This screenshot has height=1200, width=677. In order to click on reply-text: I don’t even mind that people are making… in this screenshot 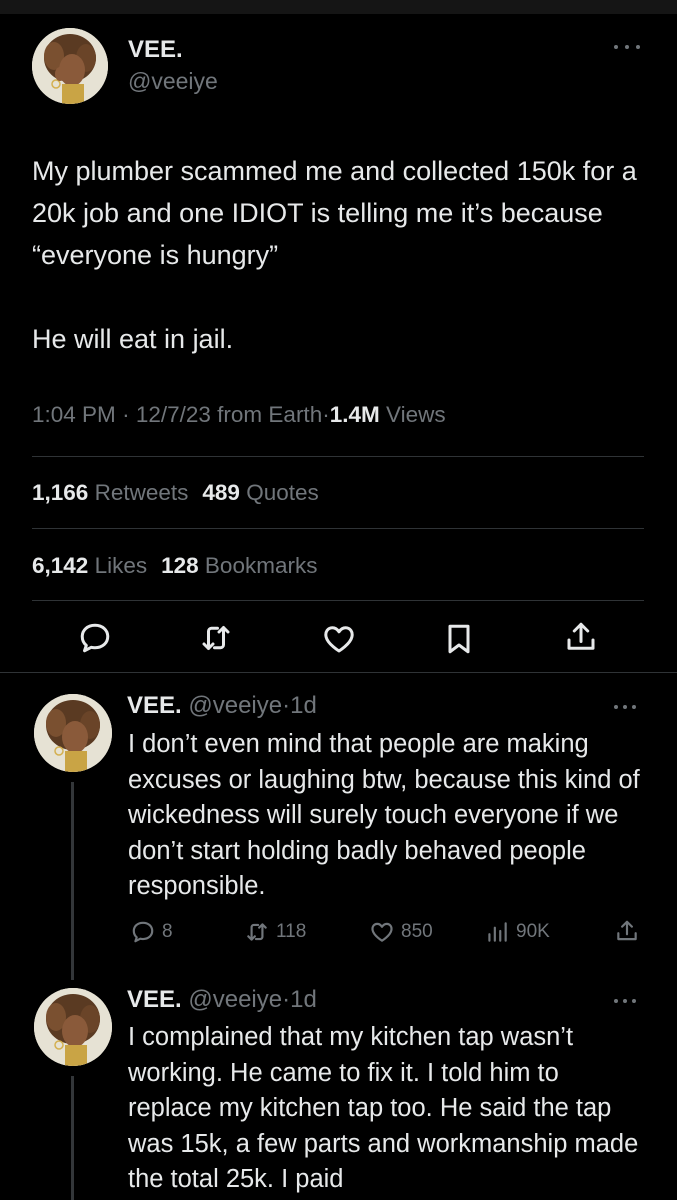, I will do `click(384, 815)`.